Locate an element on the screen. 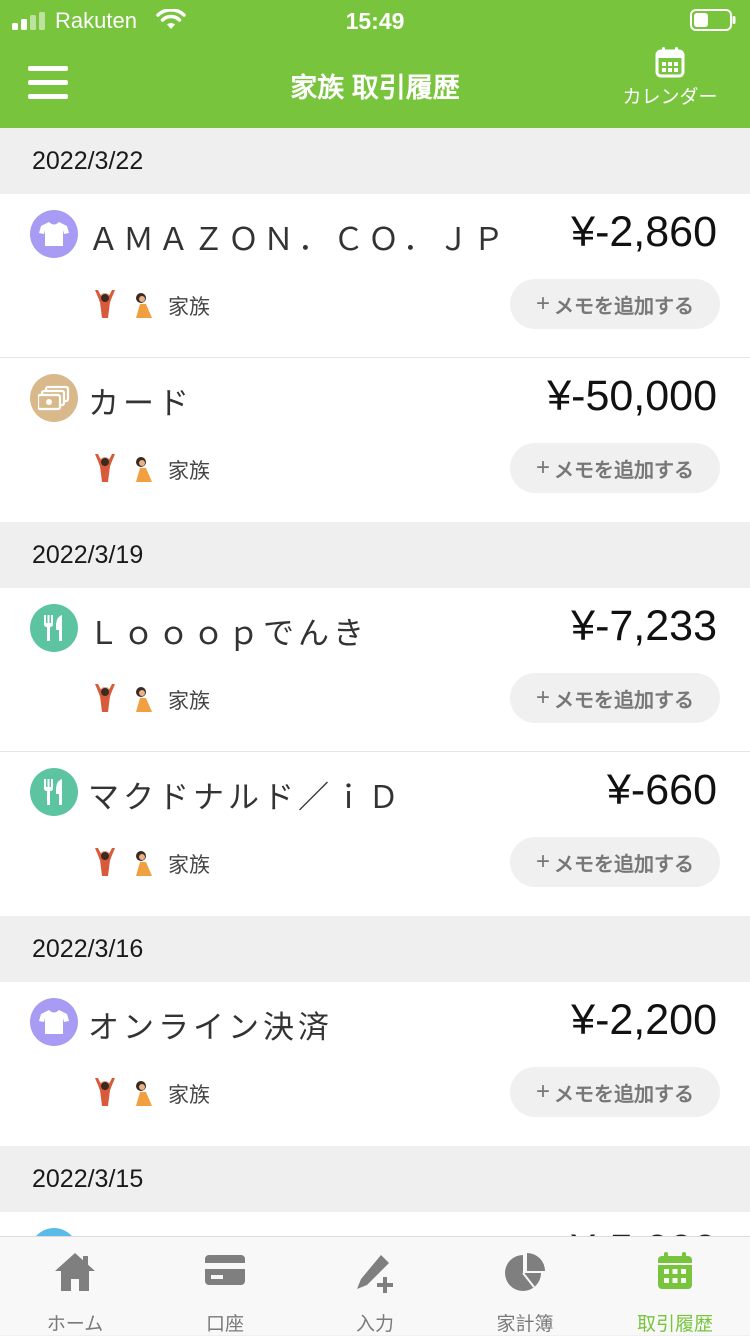 The image size is (750, 1336). bottom-tab-bar: ホーム 口座 入力 家計簿 取引履歴 is located at coordinates (375, 1285).